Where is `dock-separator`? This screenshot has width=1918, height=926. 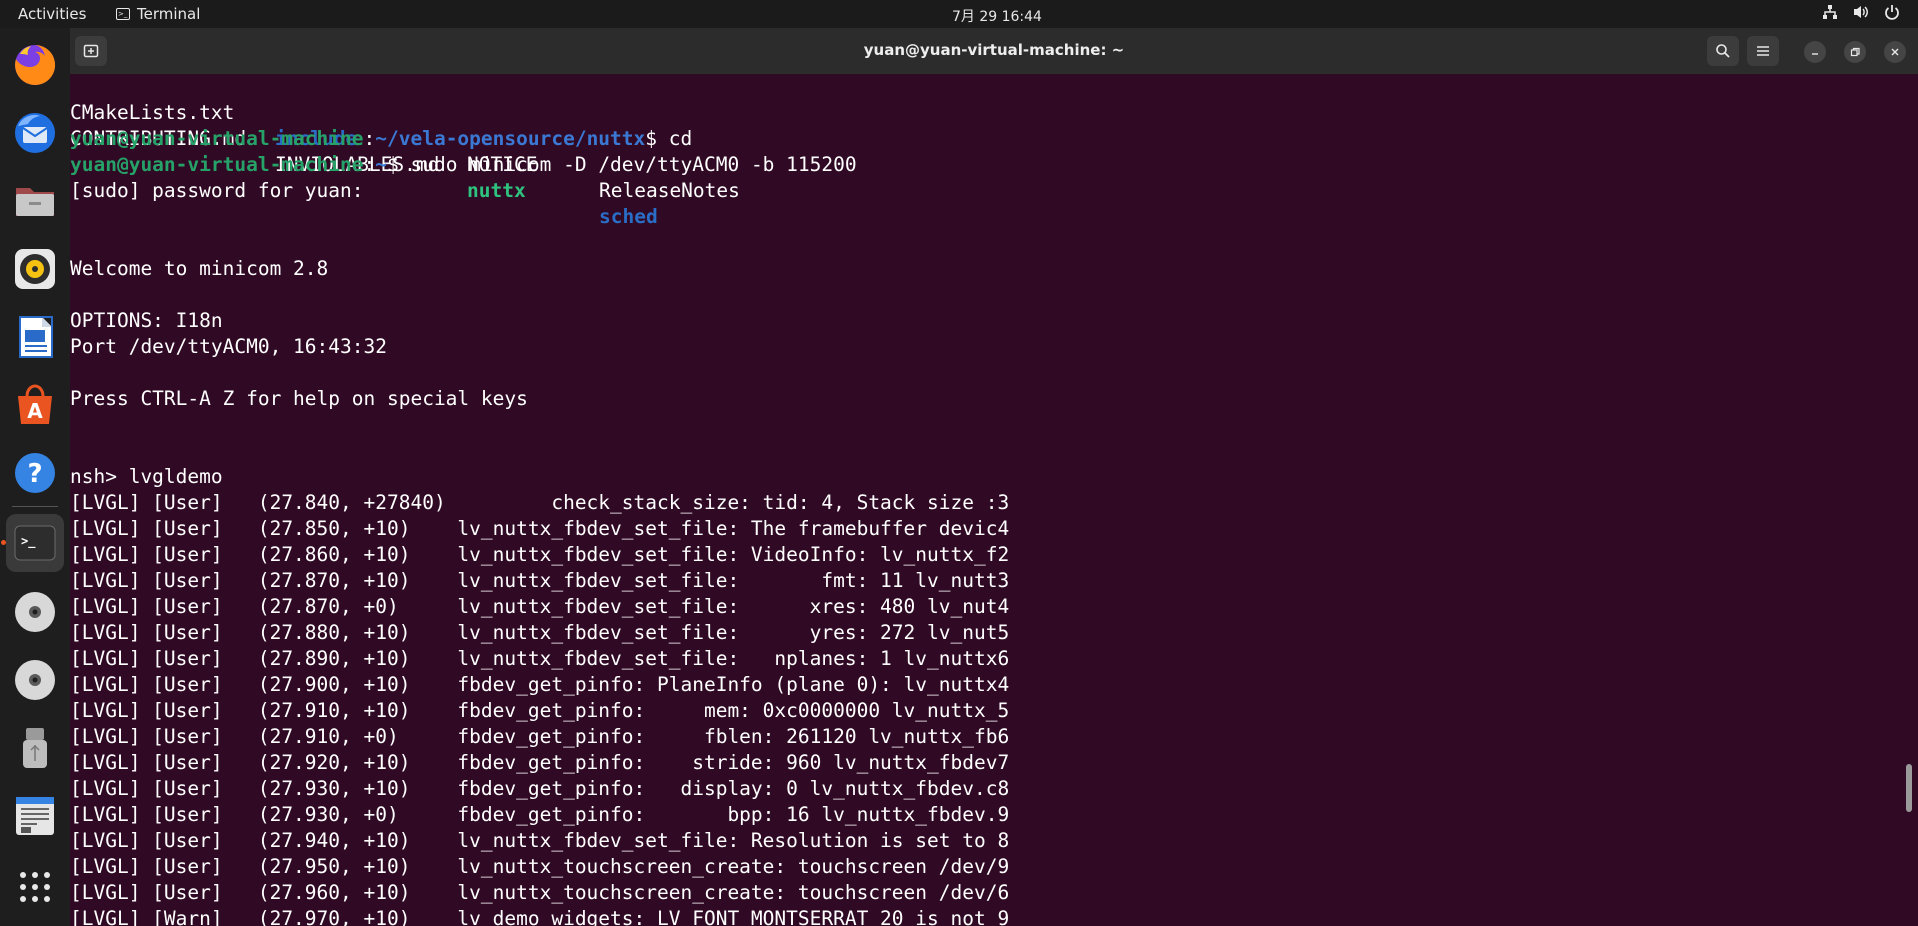 dock-separator is located at coordinates (35, 506).